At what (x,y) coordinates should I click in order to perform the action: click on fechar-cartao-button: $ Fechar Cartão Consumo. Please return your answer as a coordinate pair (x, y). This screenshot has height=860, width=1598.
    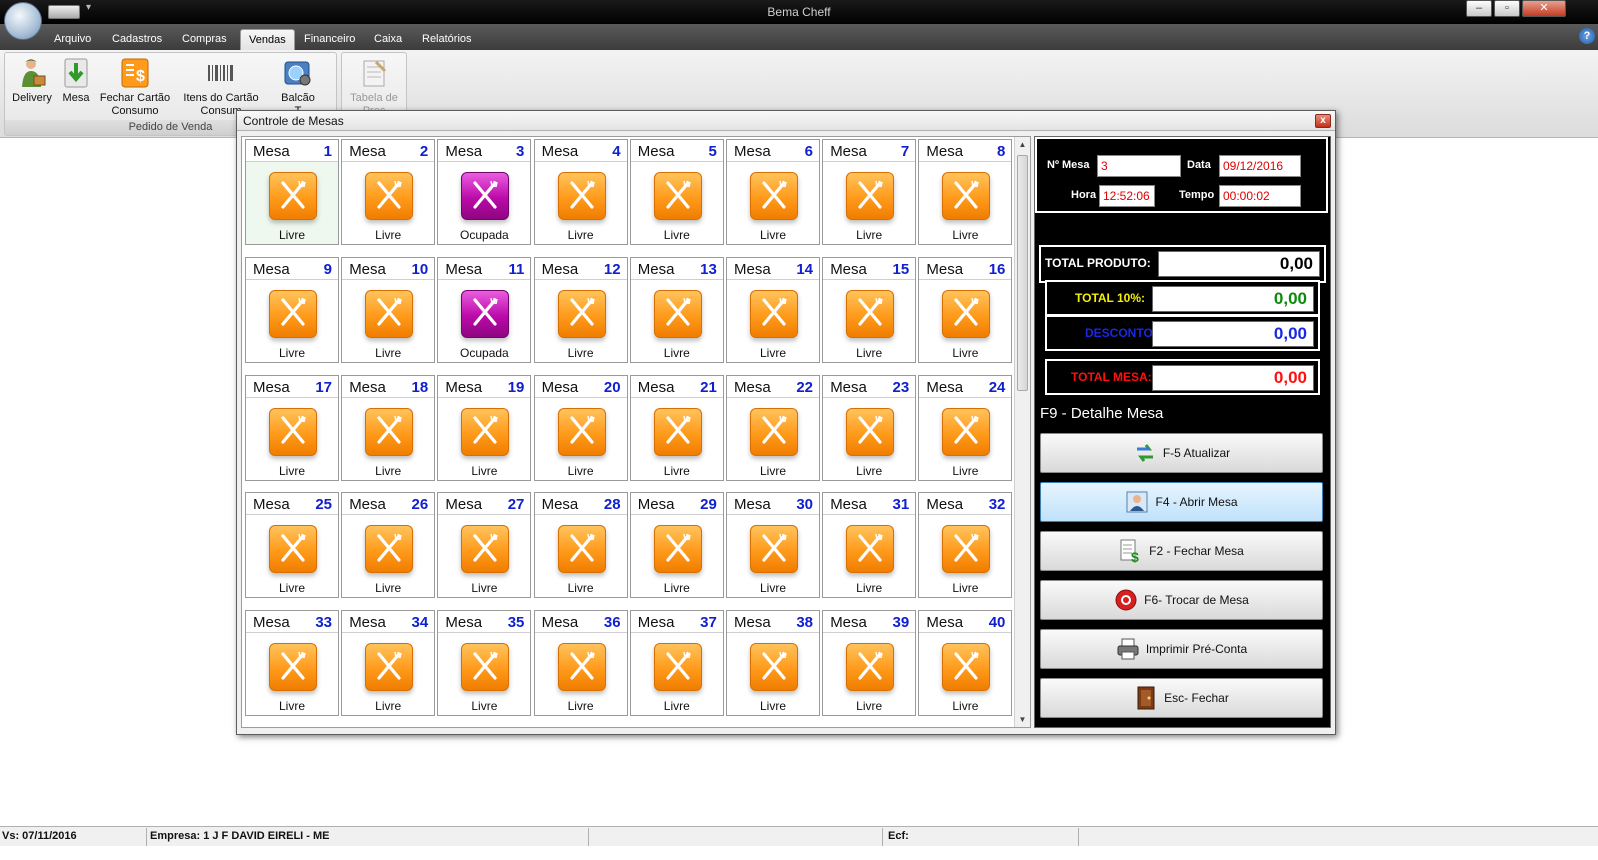
    Looking at the image, I should click on (135, 87).